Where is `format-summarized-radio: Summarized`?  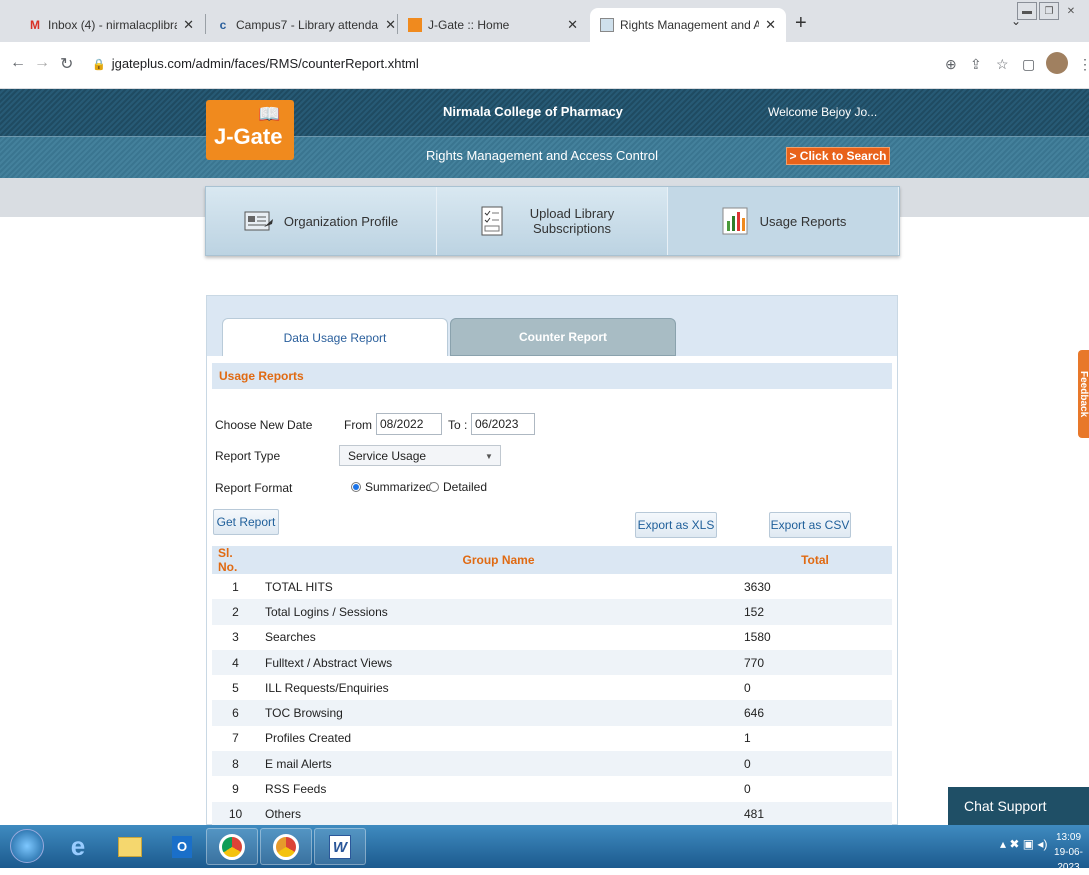
format-summarized-radio: Summarized is located at coordinates (391, 487).